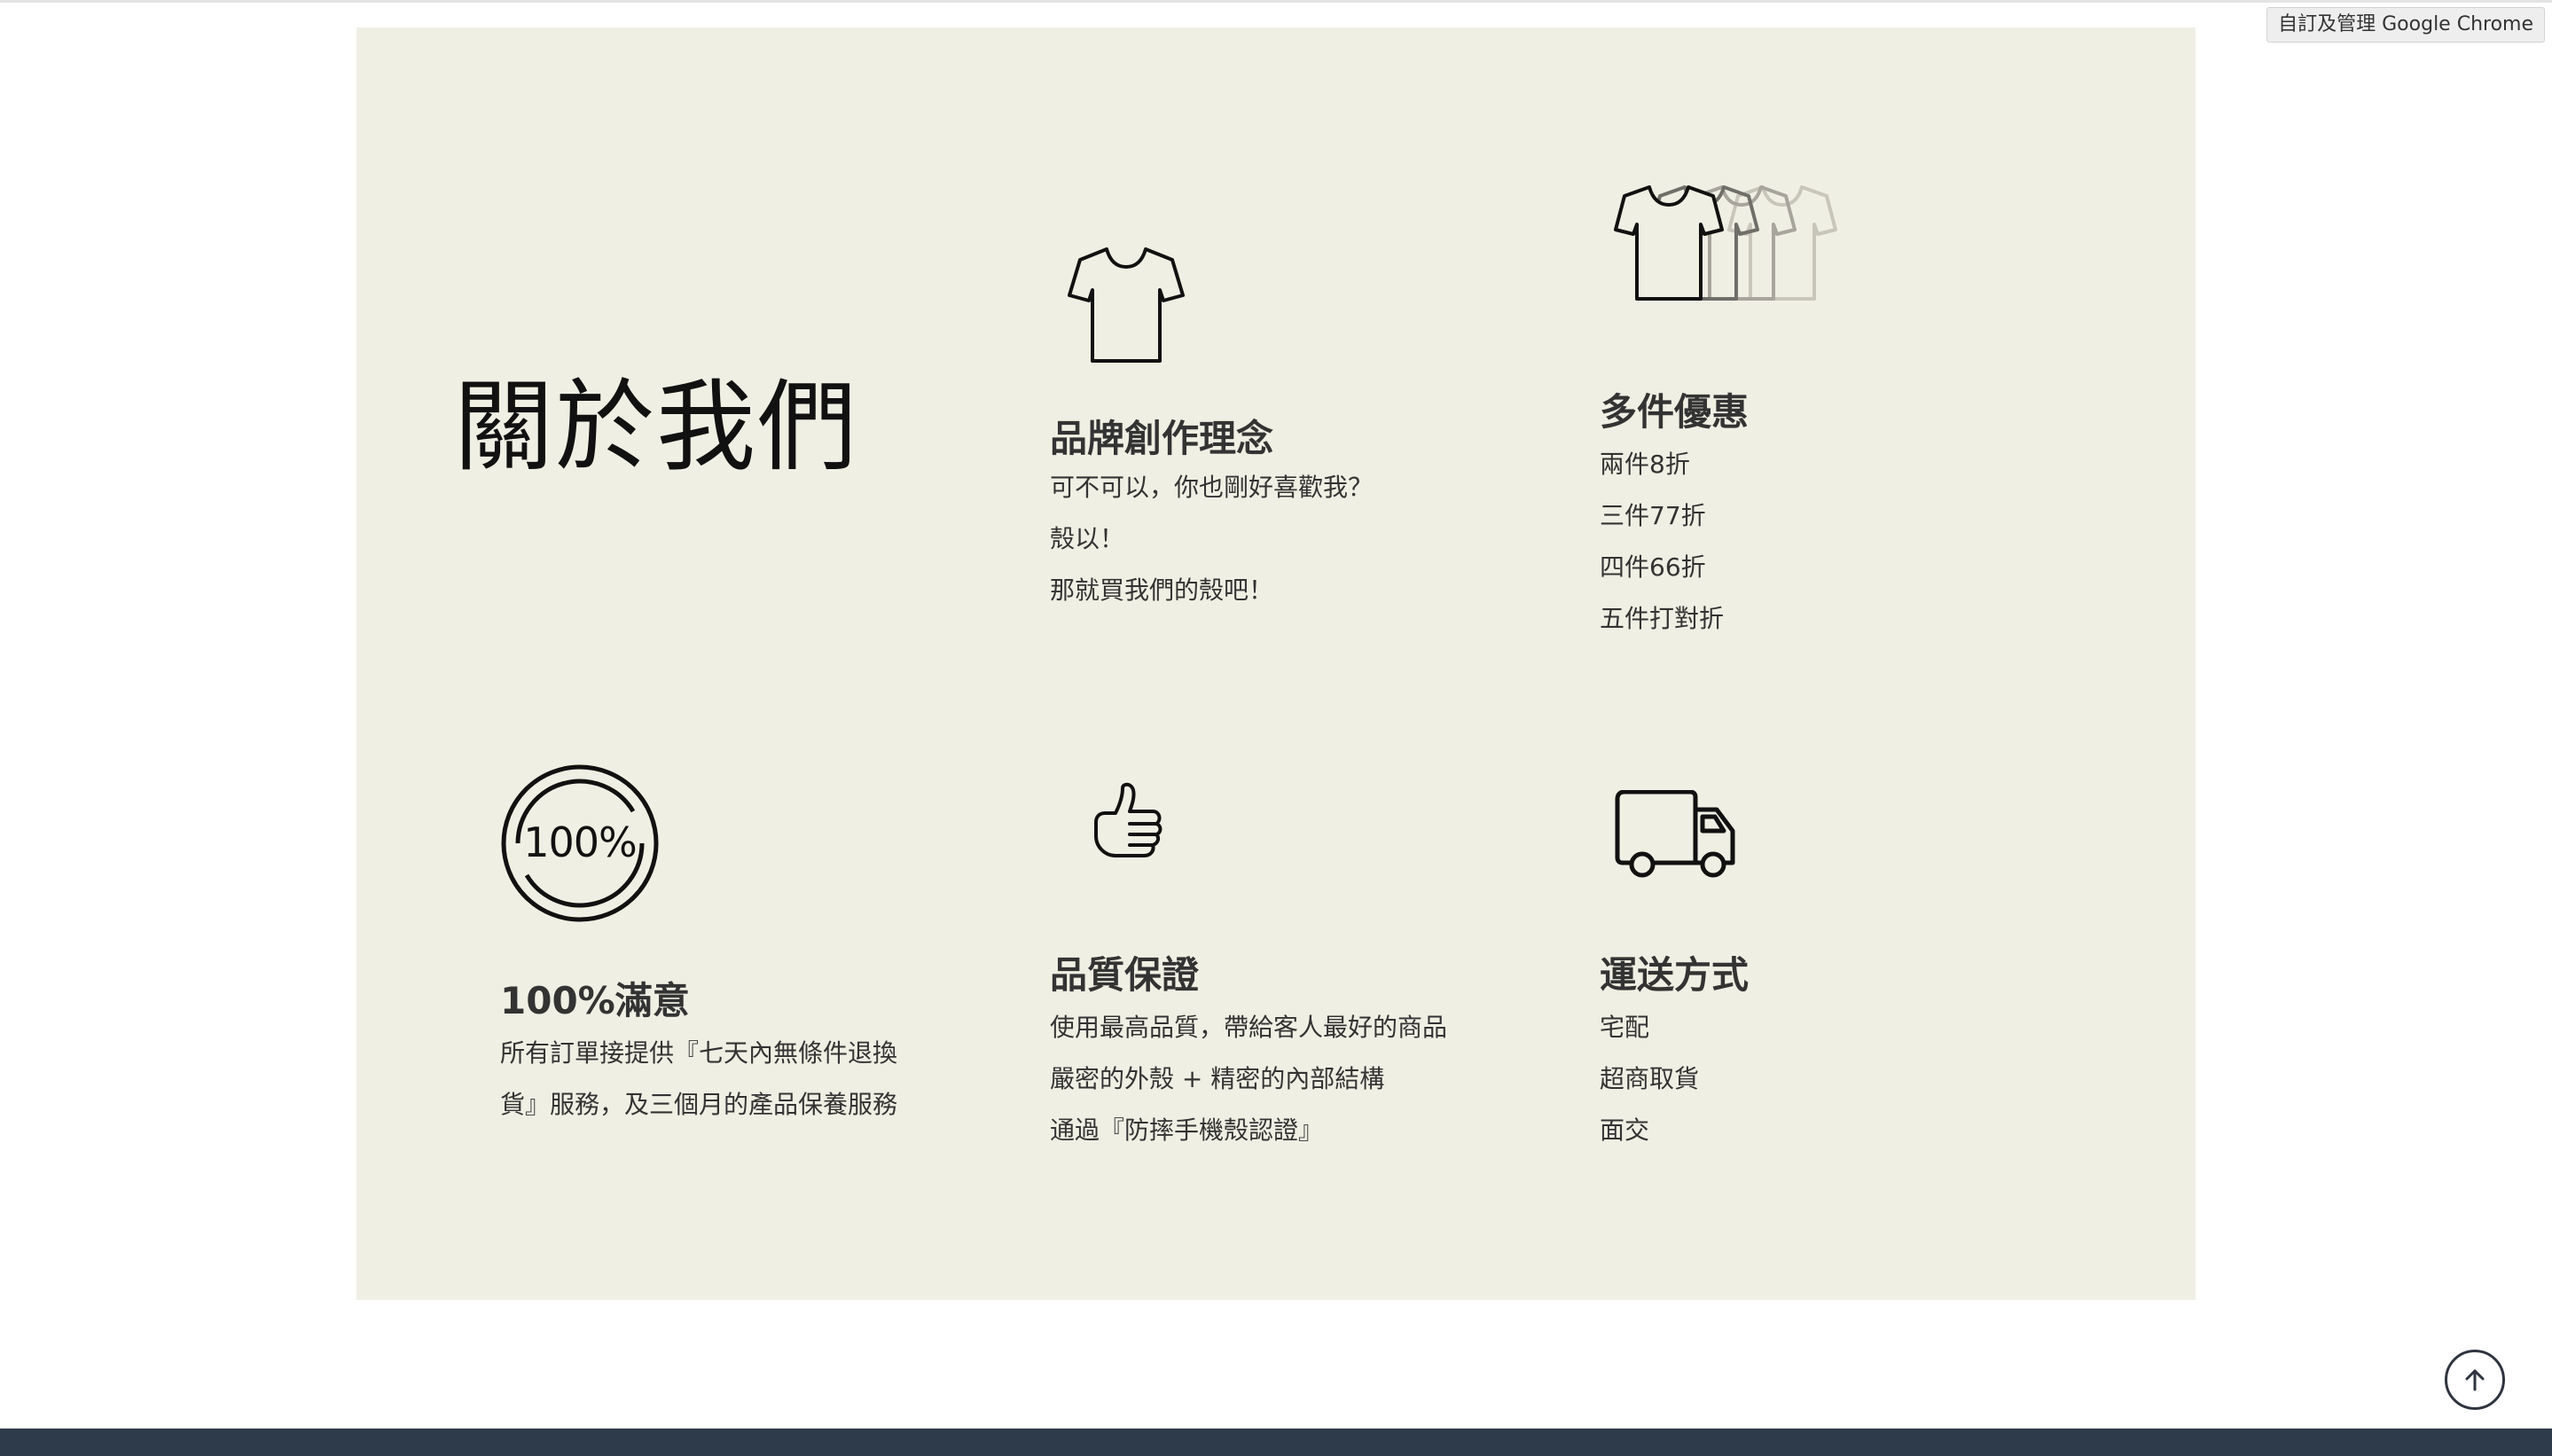  I want to click on feature-multi-discount: 多件優惠 兩件8折 三件77折 四件66折 五件打對折, so click(1830, 426).